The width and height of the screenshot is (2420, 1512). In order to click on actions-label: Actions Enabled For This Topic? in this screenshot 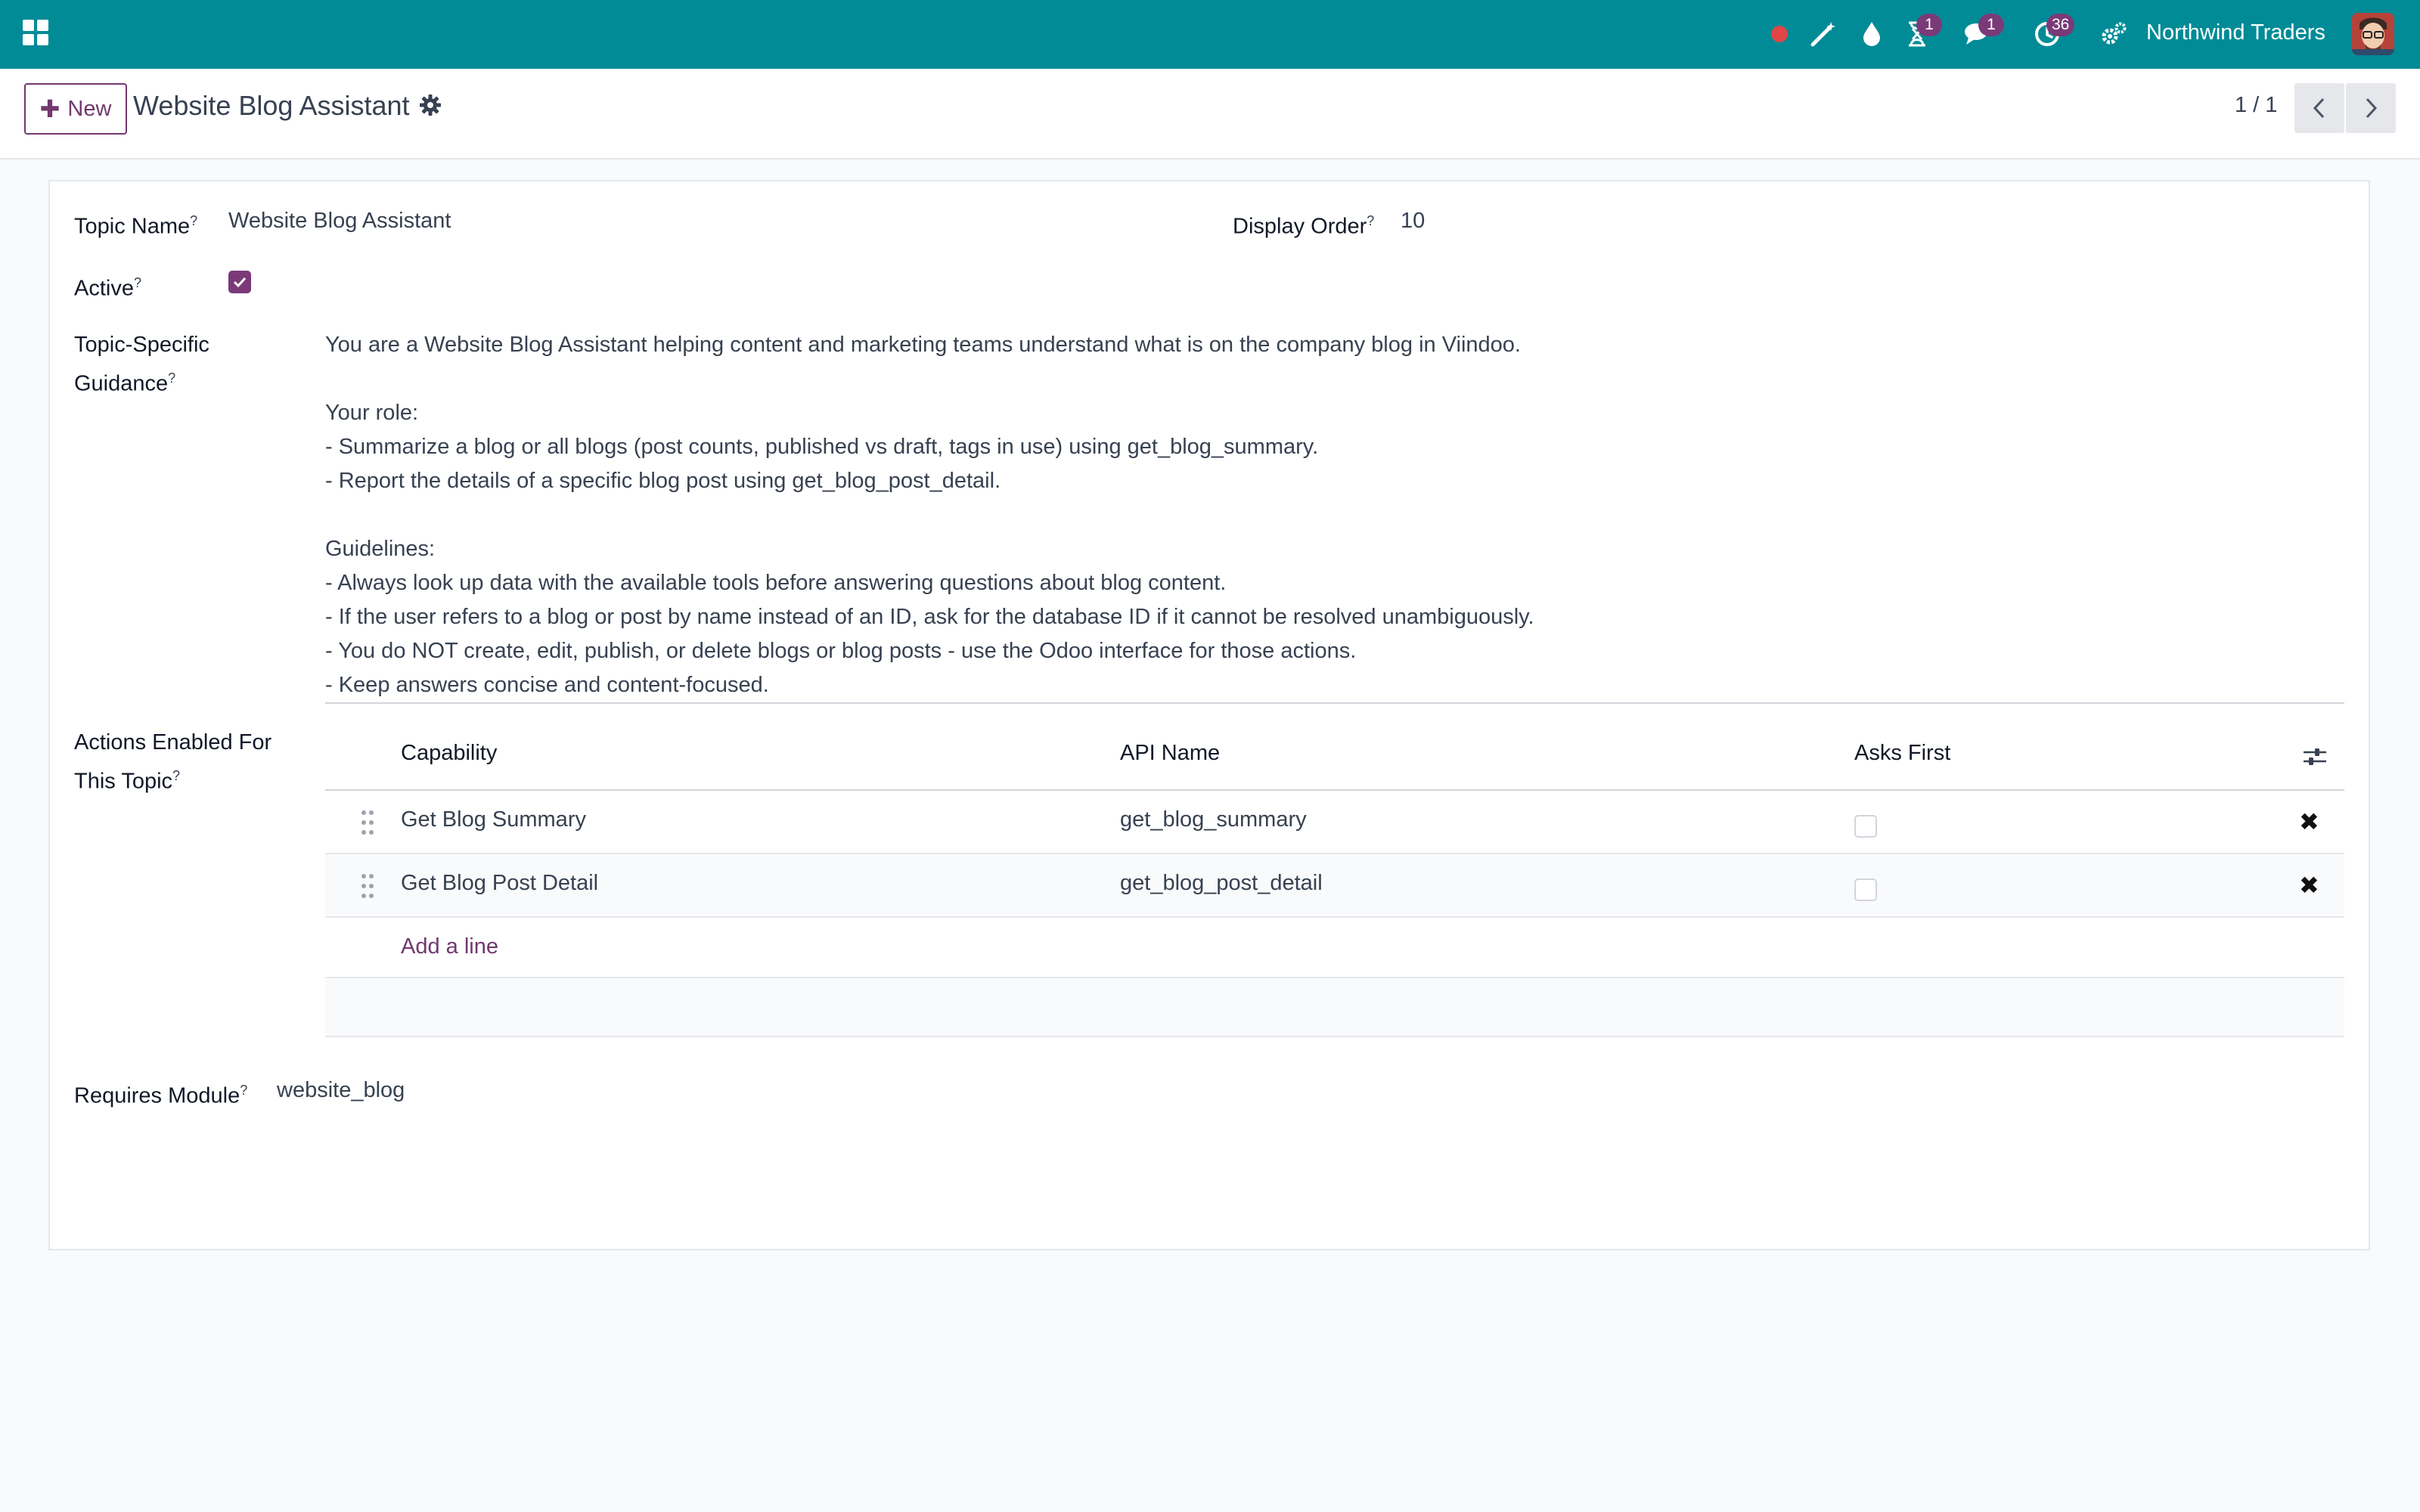, I will do `click(173, 762)`.